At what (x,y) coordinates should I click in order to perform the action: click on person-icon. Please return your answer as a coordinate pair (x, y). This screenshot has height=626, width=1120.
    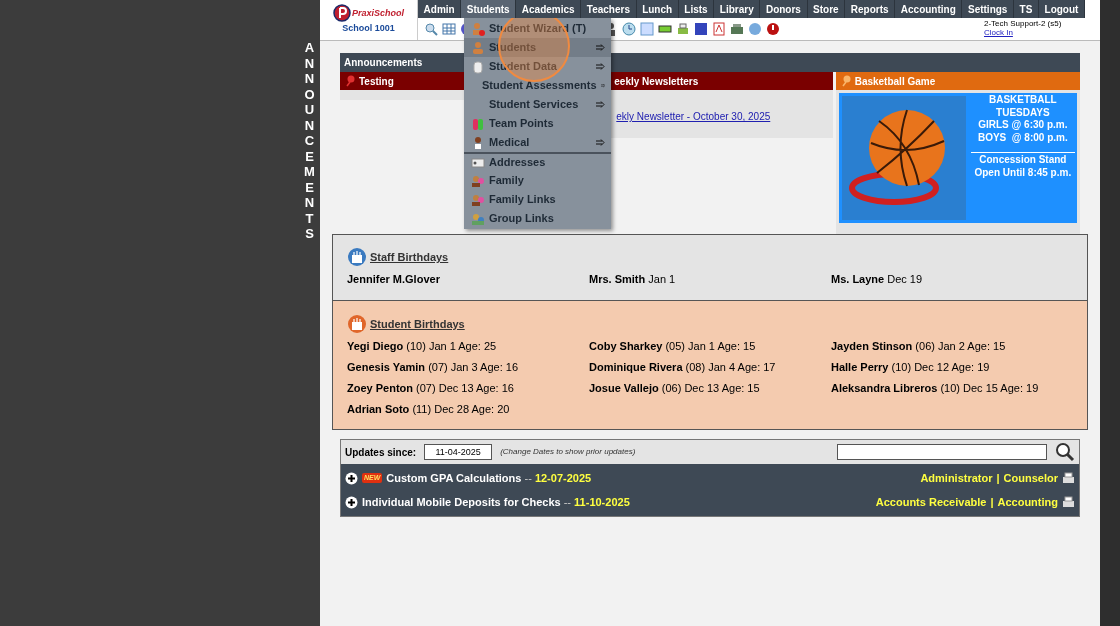
    Looking at the image, I should click on (478, 47).